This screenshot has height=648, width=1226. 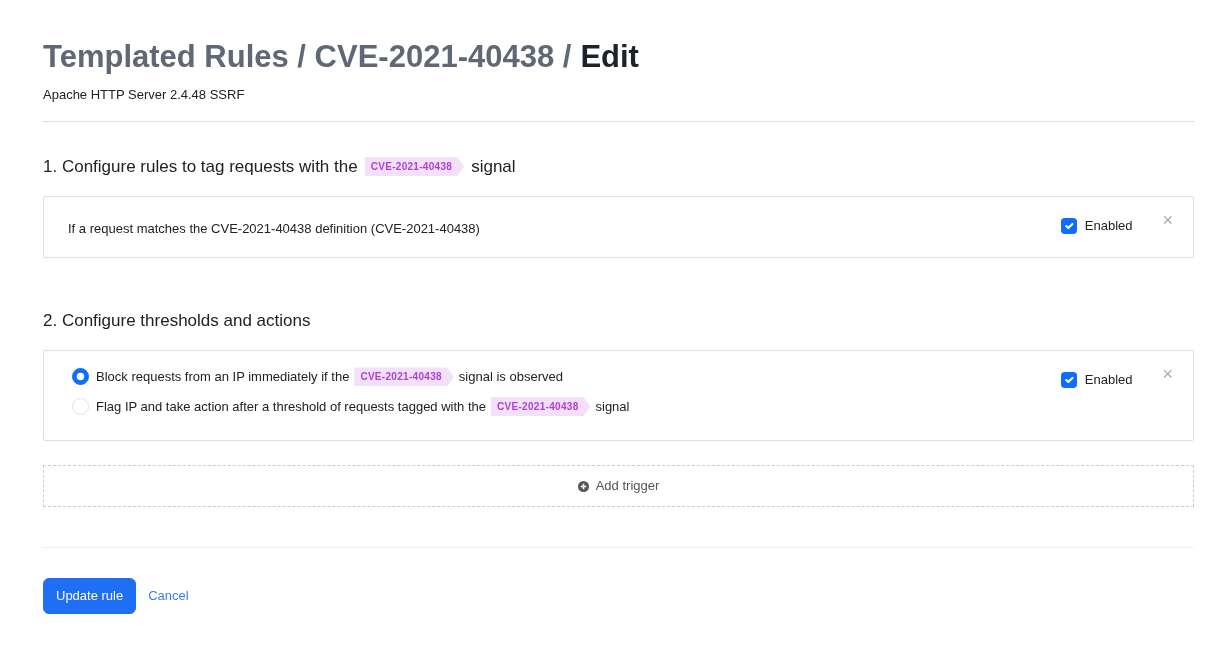 What do you see at coordinates (609, 57) in the screenshot?
I see `page-title: Edit` at bounding box center [609, 57].